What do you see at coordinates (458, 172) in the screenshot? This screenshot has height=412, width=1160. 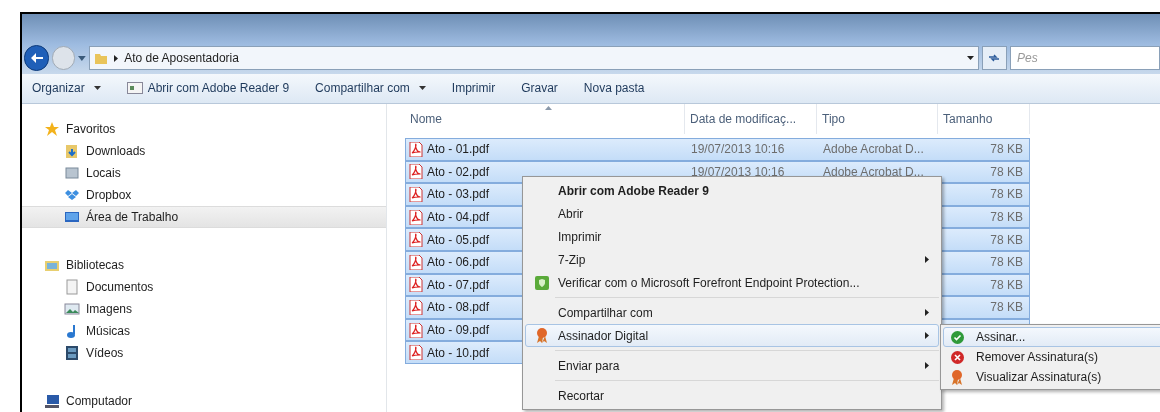 I see `file-name: Ato - 02.pdf` at bounding box center [458, 172].